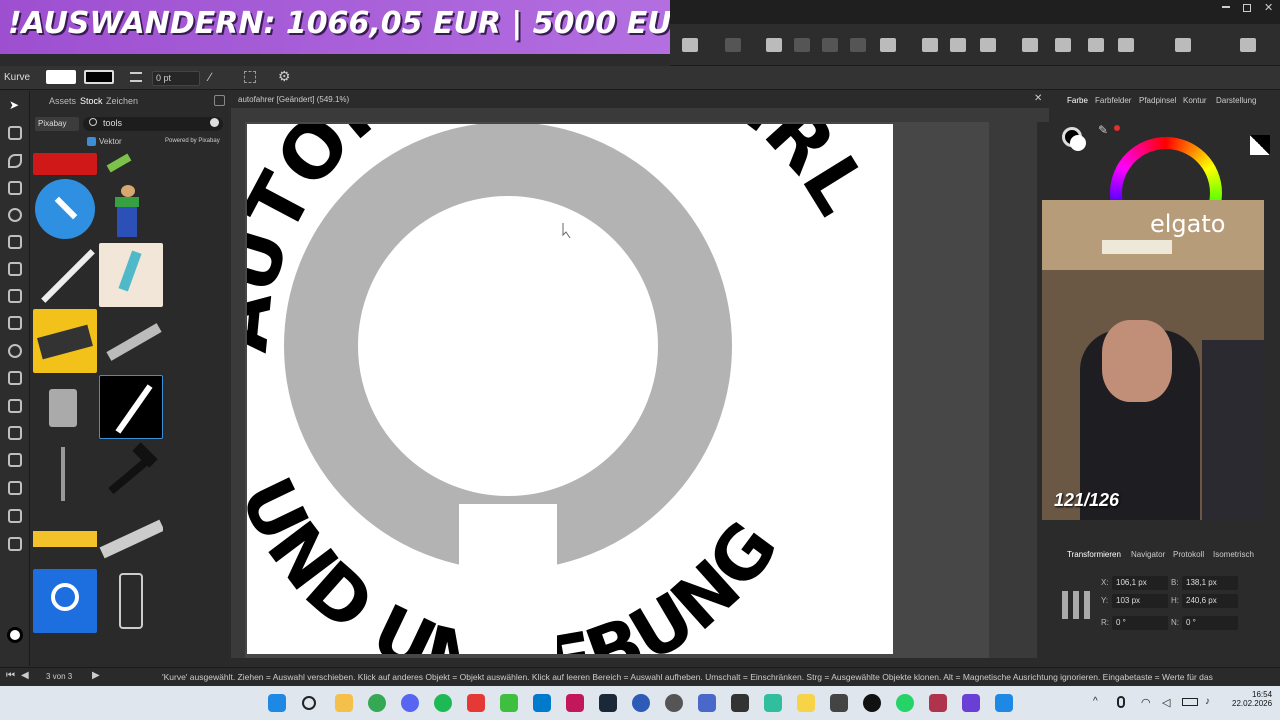  Describe the element at coordinates (15, 406) in the screenshot. I see `crop-tool-icon` at that location.